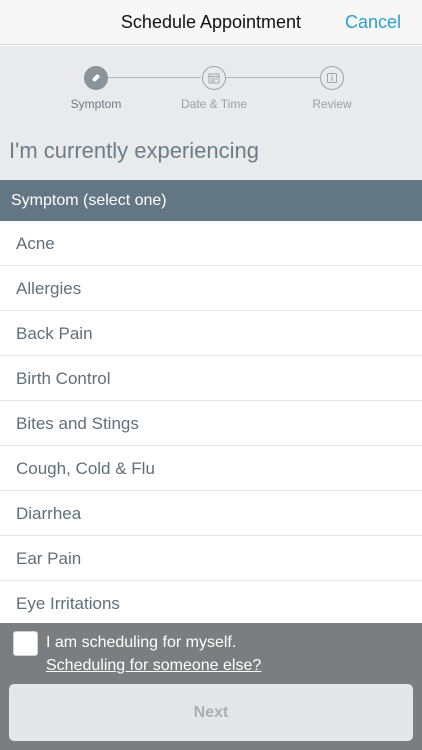  What do you see at coordinates (214, 78) in the screenshot?
I see `calendar-icon` at bounding box center [214, 78].